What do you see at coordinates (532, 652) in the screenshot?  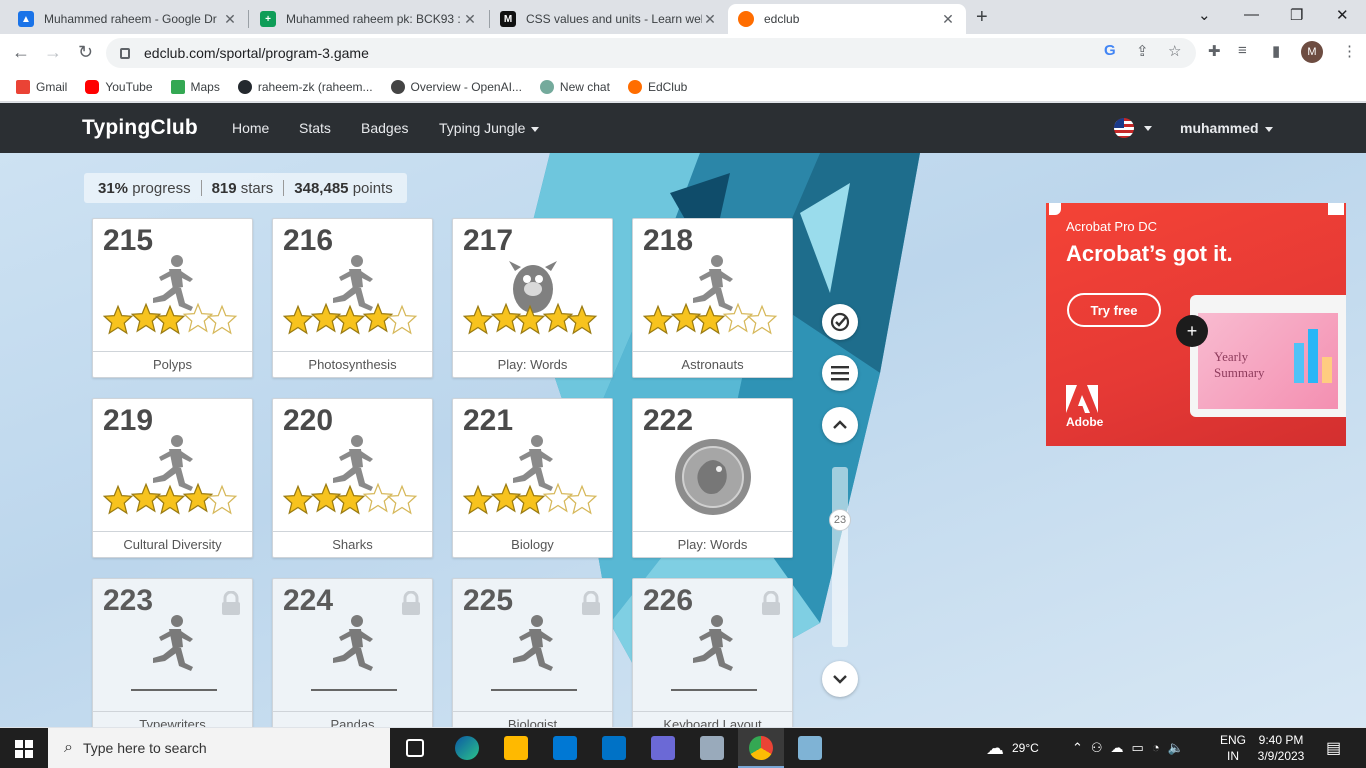 I see `lesson-card-225: 225 Biologist` at bounding box center [532, 652].